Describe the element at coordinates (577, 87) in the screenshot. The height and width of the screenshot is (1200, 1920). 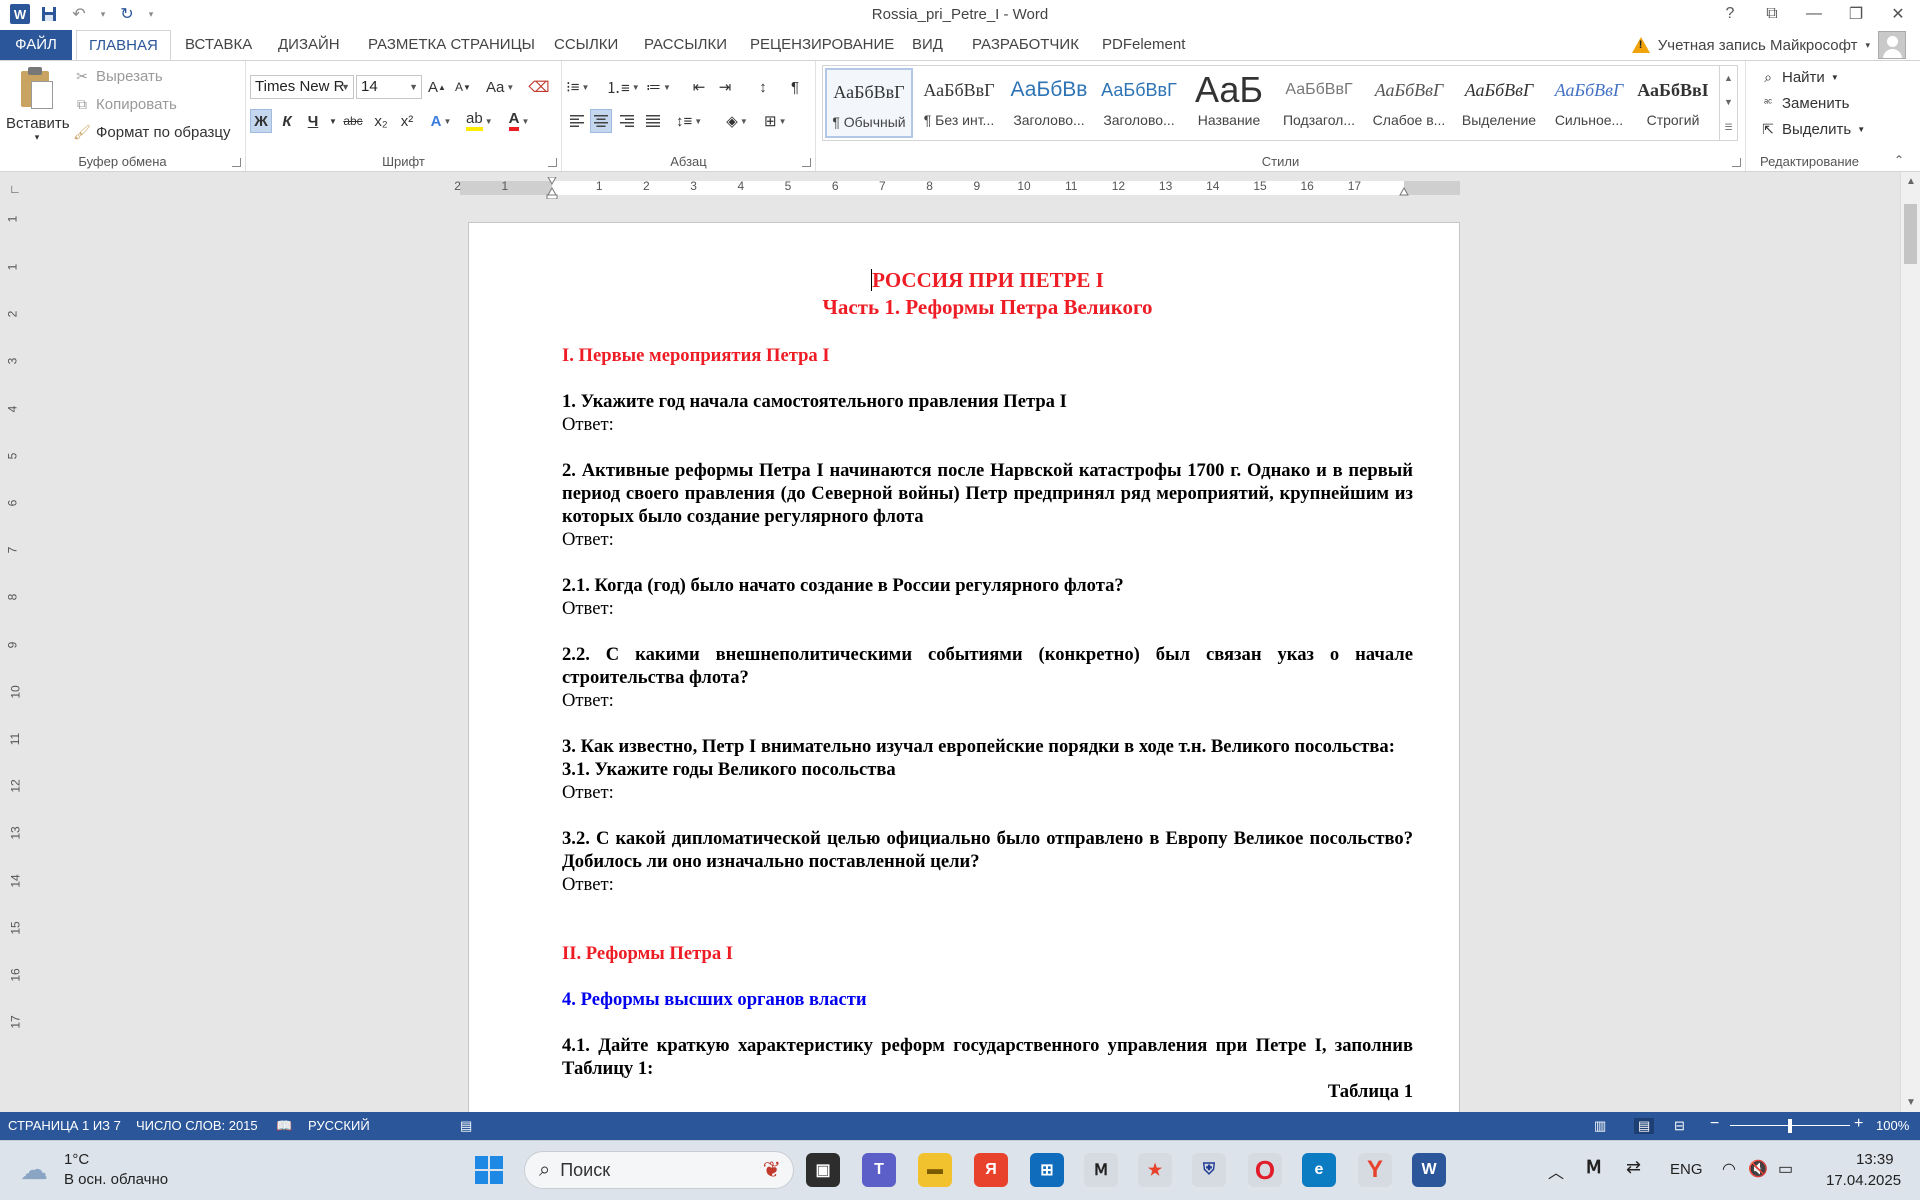
I see `bullets-icon: ⁝≡ ▼` at that location.